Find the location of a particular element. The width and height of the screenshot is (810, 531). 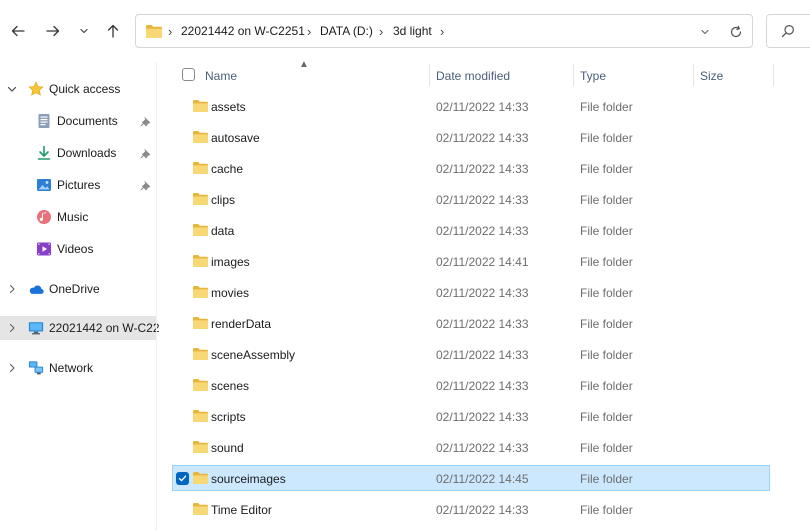

column-header-date-modified: Date modified is located at coordinates (473, 76).